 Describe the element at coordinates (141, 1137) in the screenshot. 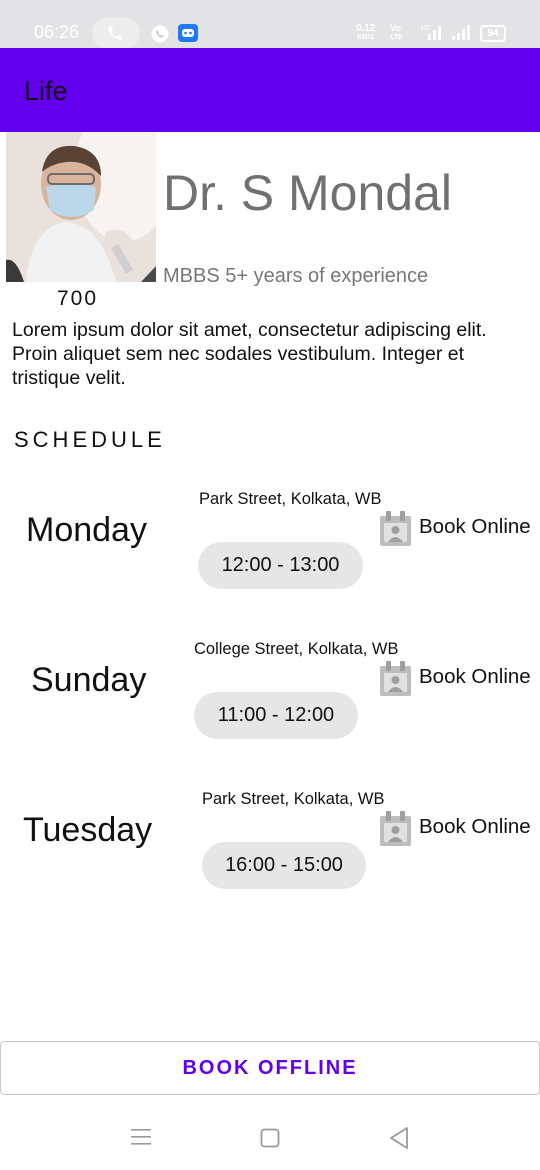

I see `menu-icon` at that location.